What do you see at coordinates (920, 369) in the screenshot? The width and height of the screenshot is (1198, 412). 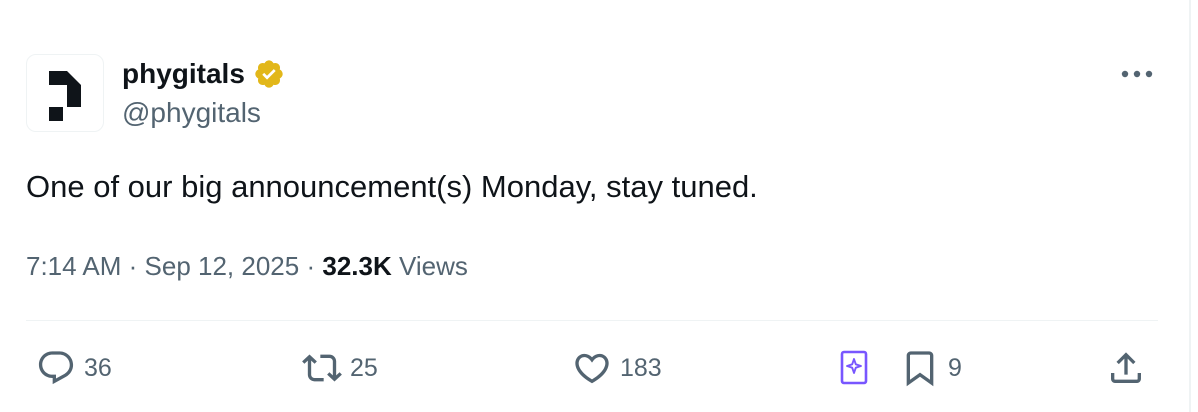 I see `bookmark-icon` at bounding box center [920, 369].